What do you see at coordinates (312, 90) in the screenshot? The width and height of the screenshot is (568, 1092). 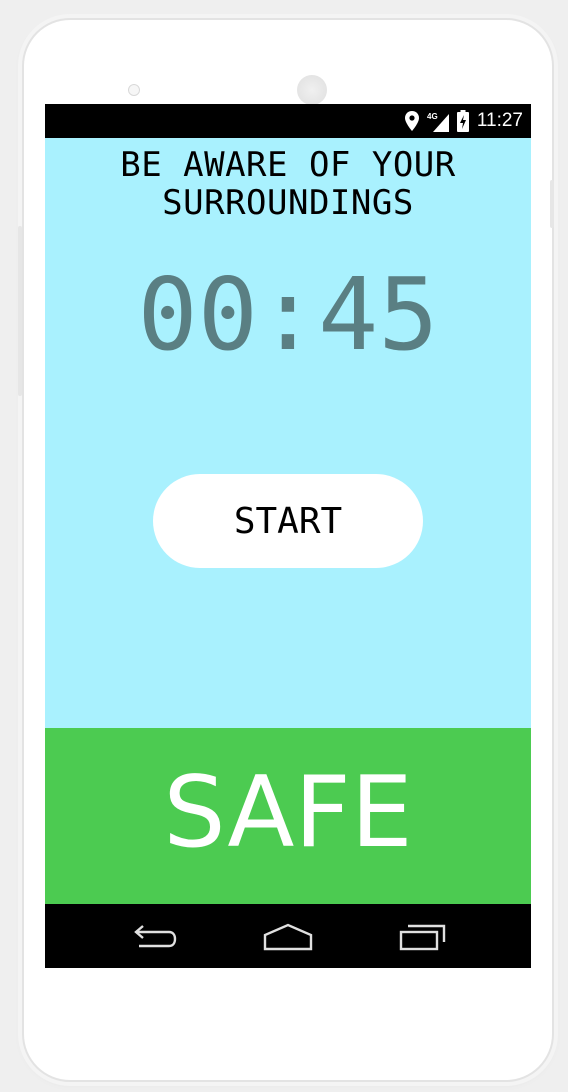 I see `earpiece-speaker` at bounding box center [312, 90].